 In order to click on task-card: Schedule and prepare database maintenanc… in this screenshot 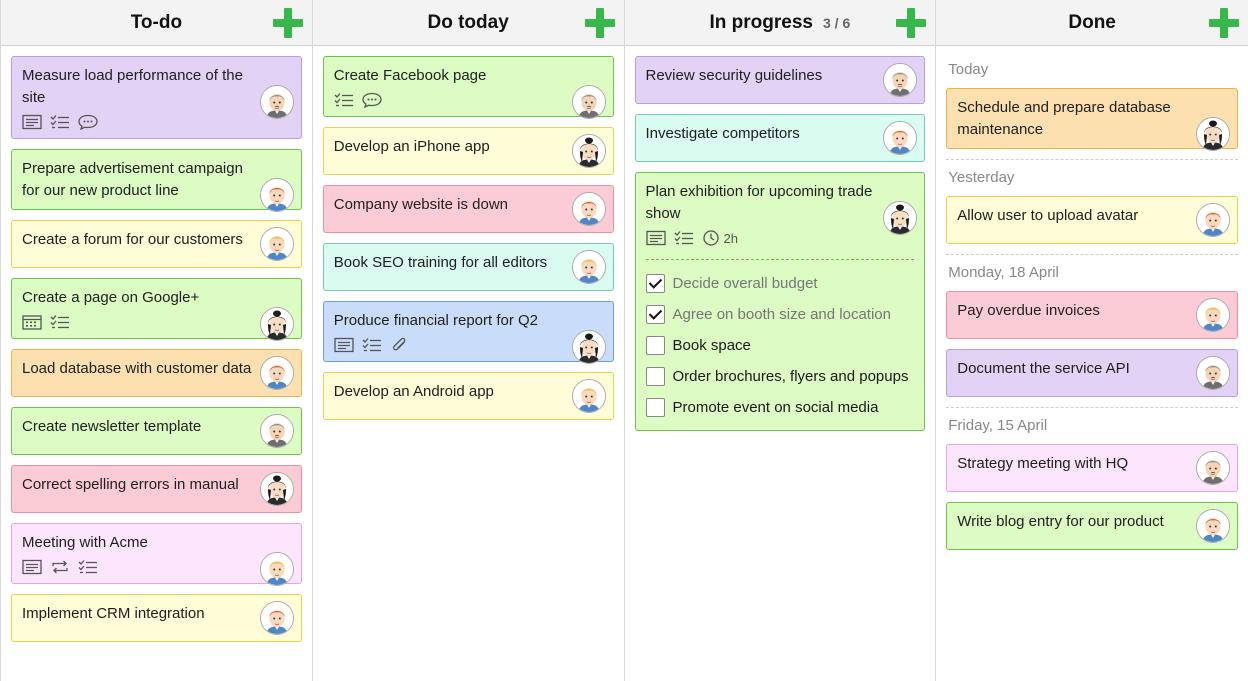, I will do `click(1092, 119)`.